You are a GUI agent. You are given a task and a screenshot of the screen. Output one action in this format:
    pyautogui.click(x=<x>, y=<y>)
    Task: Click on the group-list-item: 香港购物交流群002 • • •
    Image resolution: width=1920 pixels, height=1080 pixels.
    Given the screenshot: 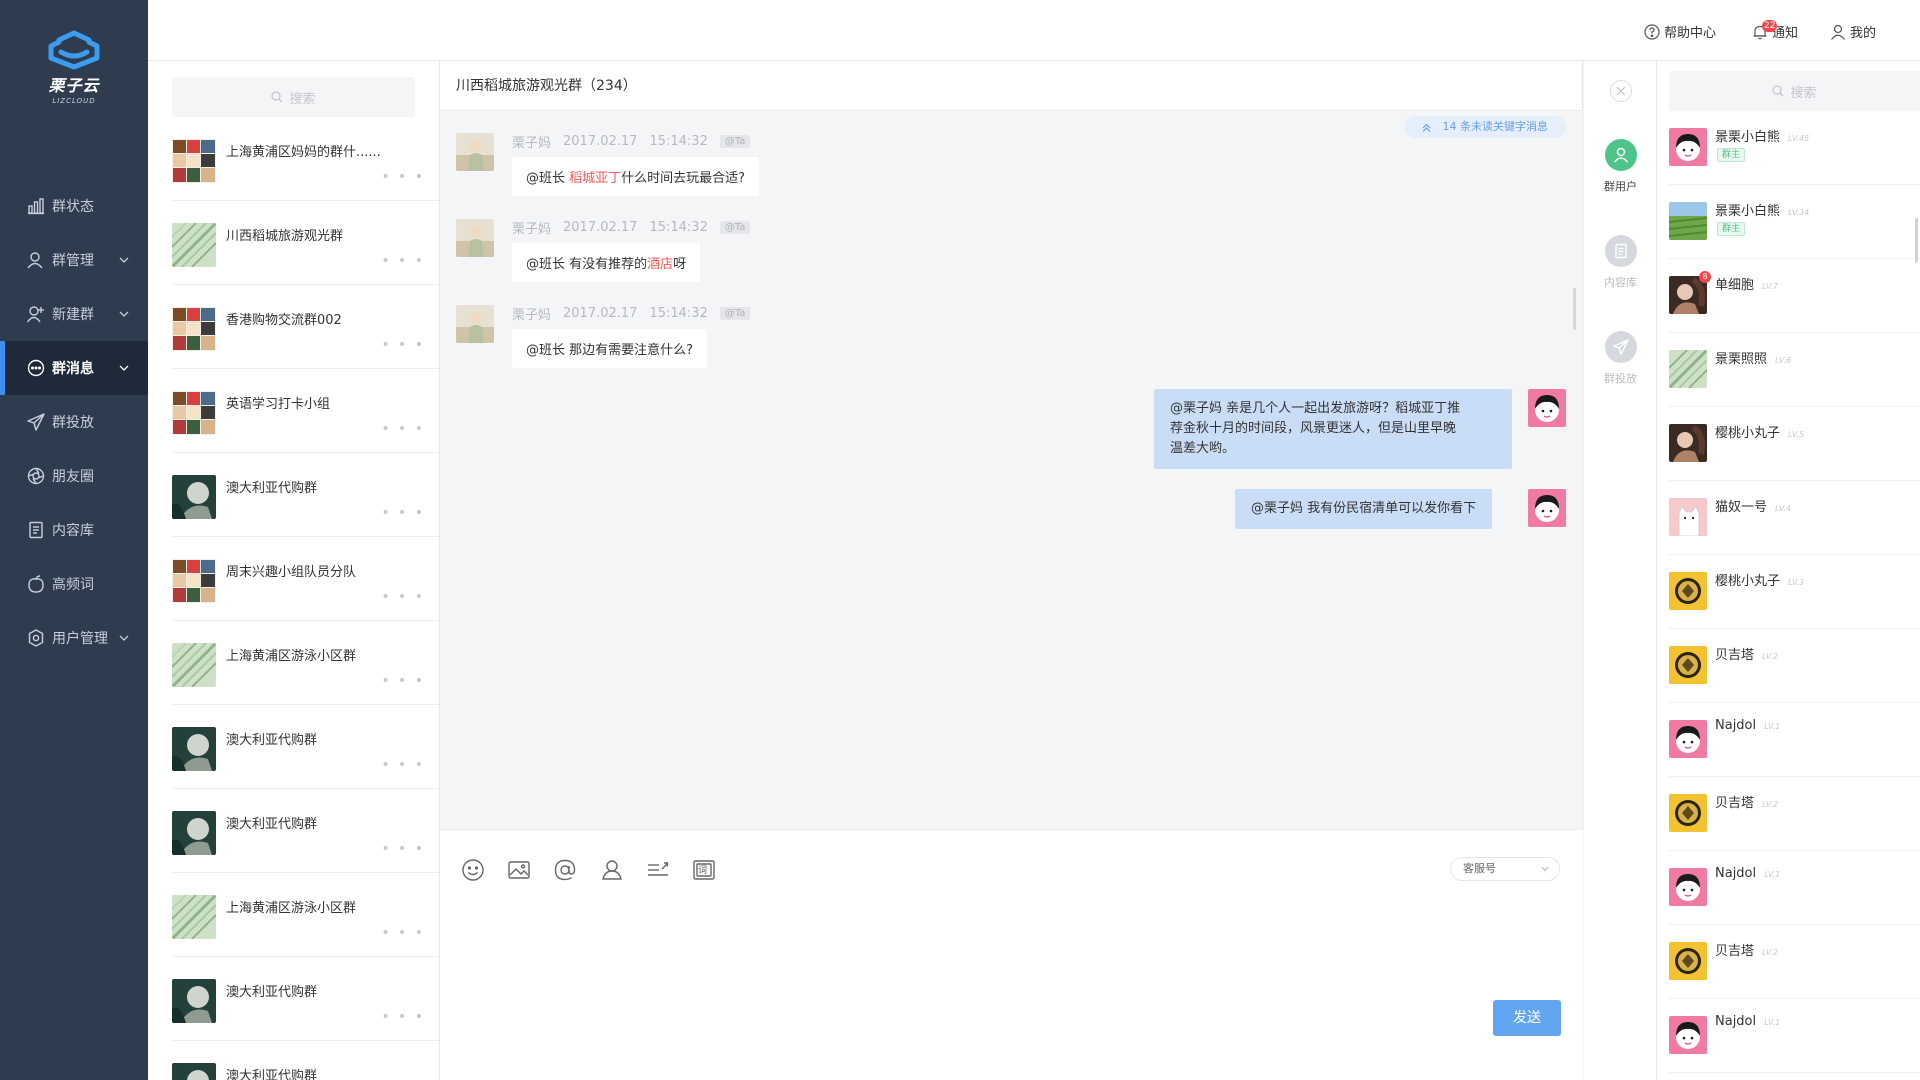 What is the action you would take?
    pyautogui.click(x=305, y=327)
    